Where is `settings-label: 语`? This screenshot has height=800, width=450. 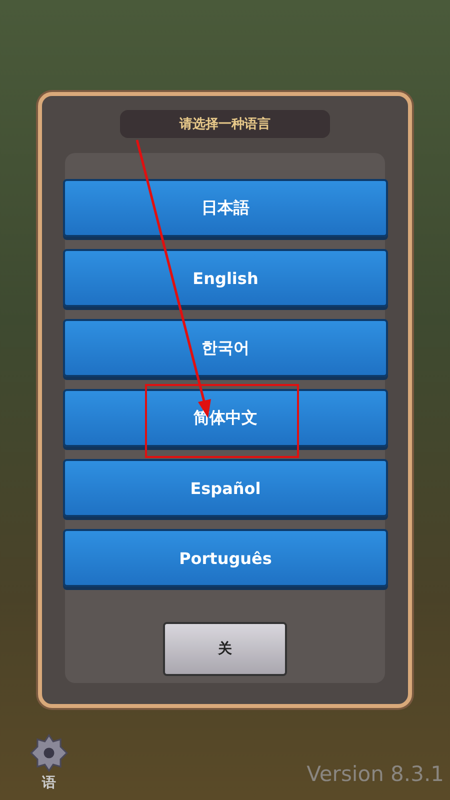 settings-label: 语 is located at coordinates (49, 783).